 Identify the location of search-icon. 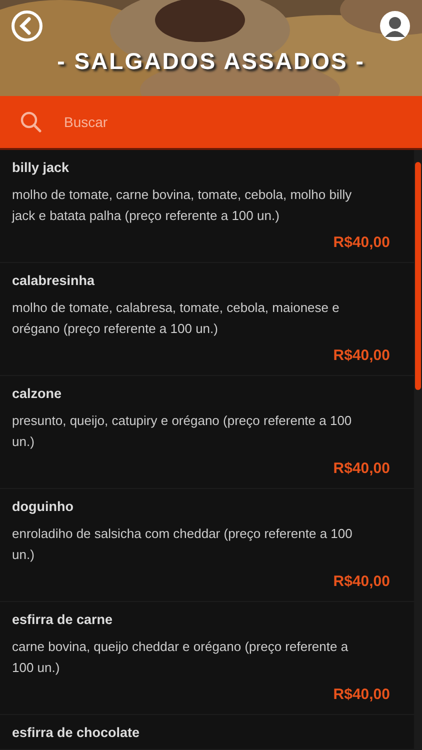
(31, 122).